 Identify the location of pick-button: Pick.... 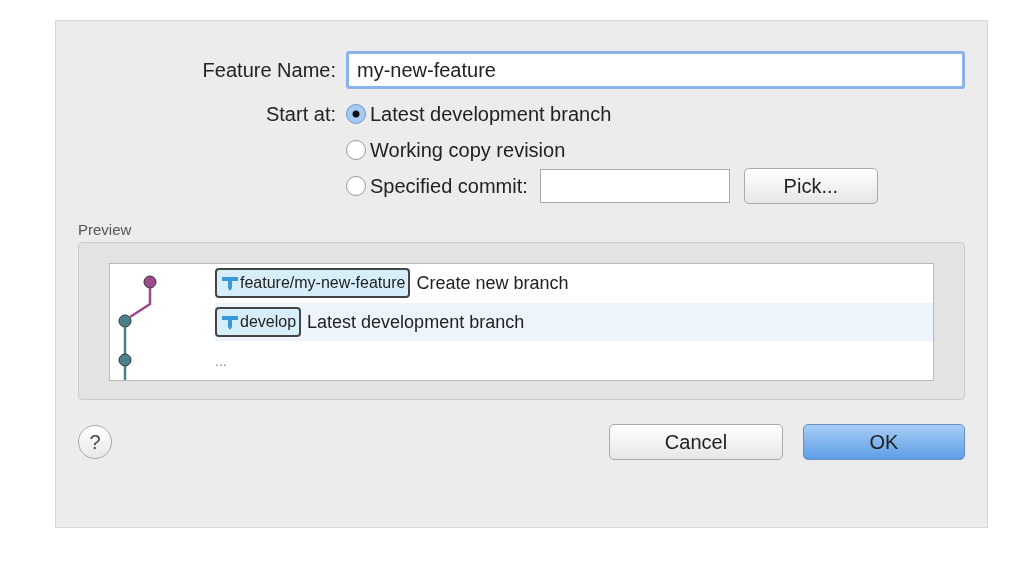
(810, 186).